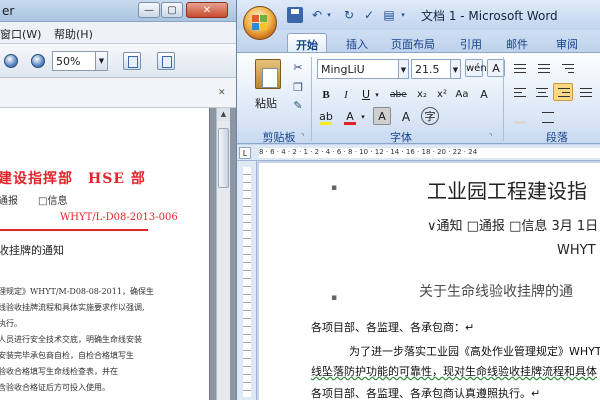  Describe the element at coordinates (223, 254) in the screenshot. I see `pdf-vertical-scrollbar: ▲` at that location.